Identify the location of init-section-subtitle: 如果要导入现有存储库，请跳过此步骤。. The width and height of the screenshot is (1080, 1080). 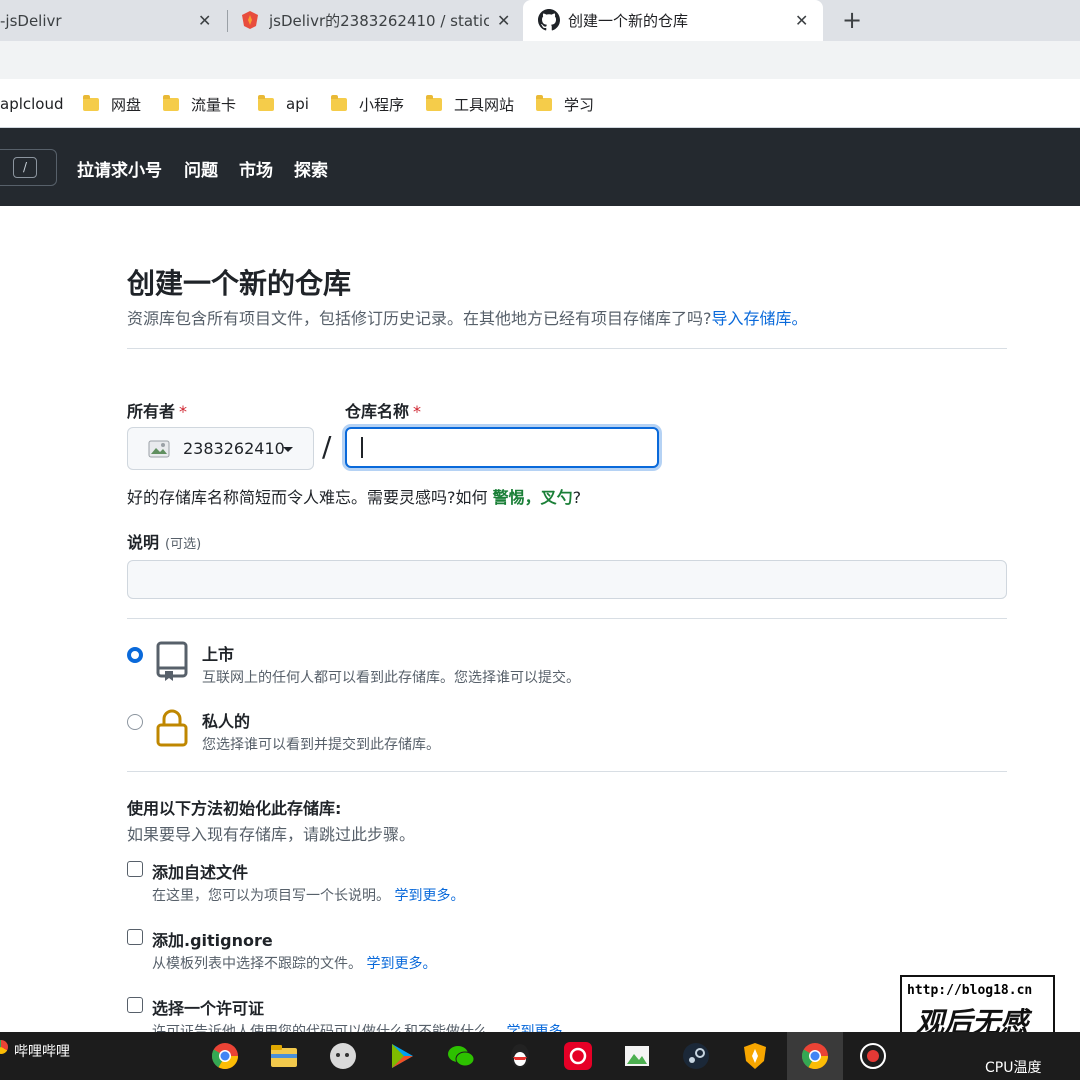
(271, 834).